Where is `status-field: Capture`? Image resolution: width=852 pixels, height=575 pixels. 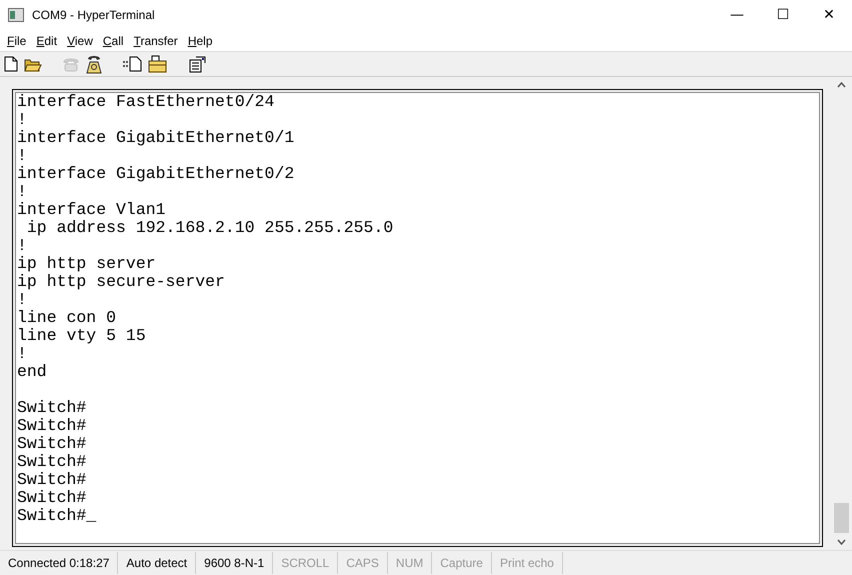
status-field: Capture is located at coordinates (462, 563).